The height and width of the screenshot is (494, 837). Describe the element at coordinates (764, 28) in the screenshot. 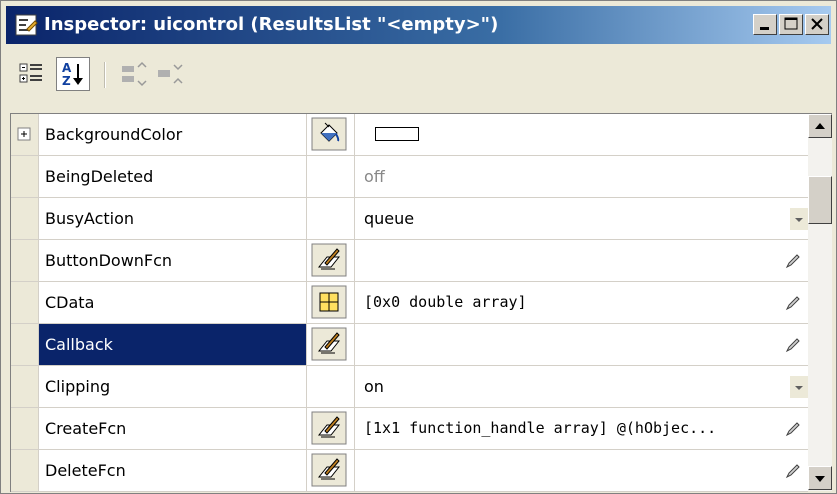

I see `minimize-icon` at that location.